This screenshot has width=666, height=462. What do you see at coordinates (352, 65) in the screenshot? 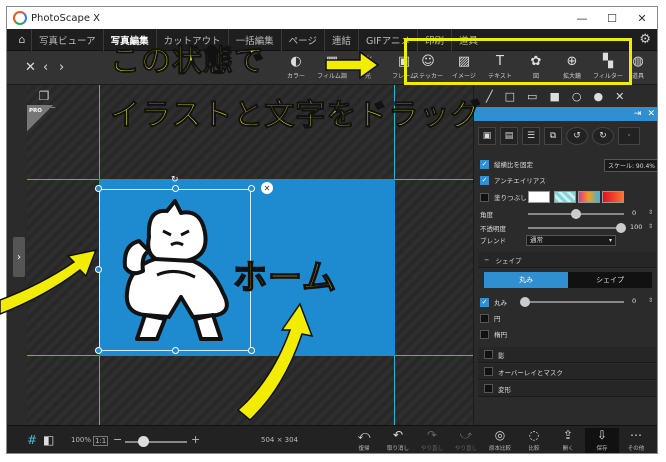
I see `arrow-right-to-tools-icon` at bounding box center [352, 65].